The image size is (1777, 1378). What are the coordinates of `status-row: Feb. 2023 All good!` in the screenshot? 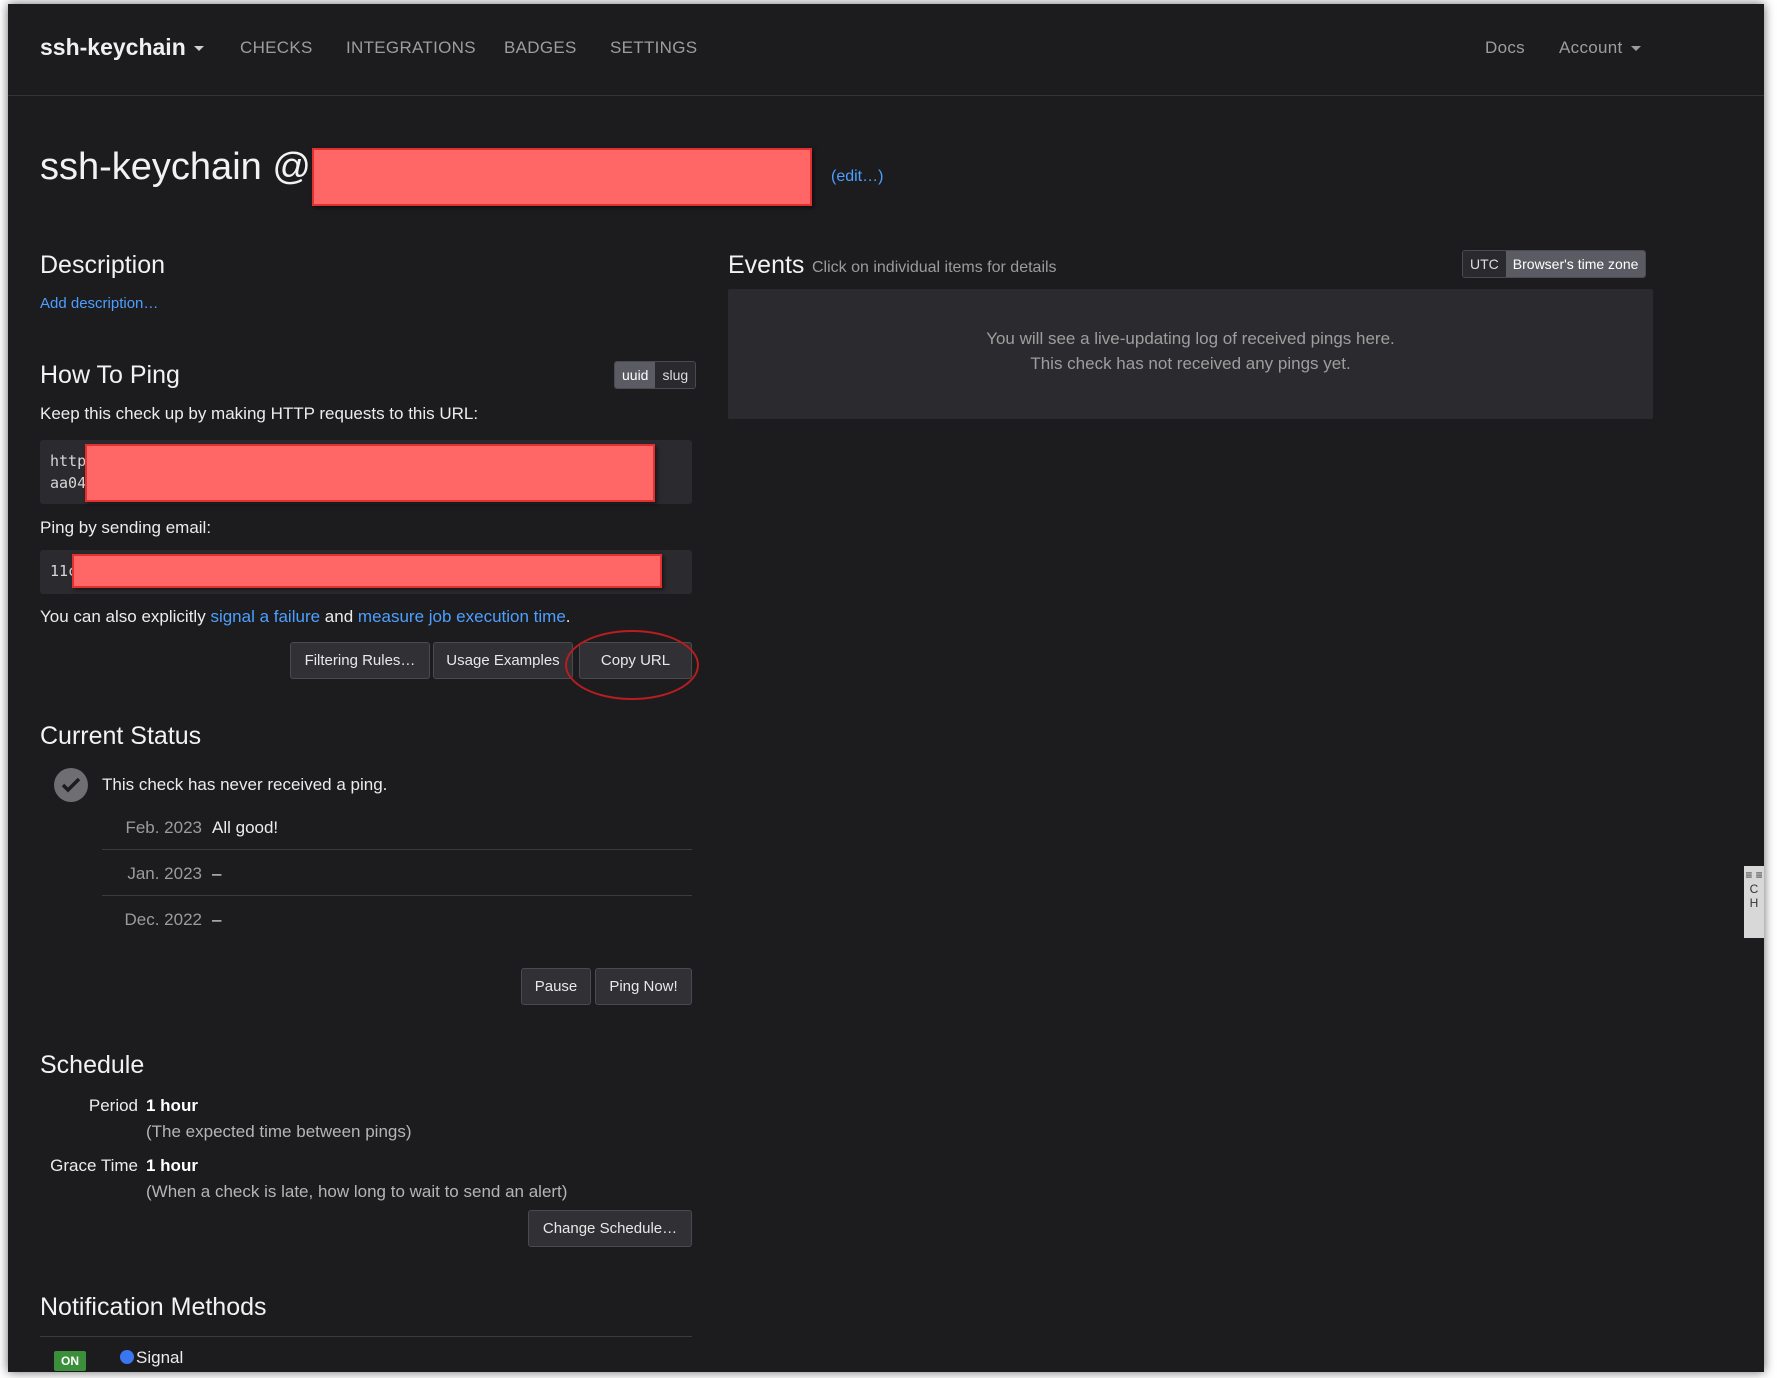 It's located at (397, 827).